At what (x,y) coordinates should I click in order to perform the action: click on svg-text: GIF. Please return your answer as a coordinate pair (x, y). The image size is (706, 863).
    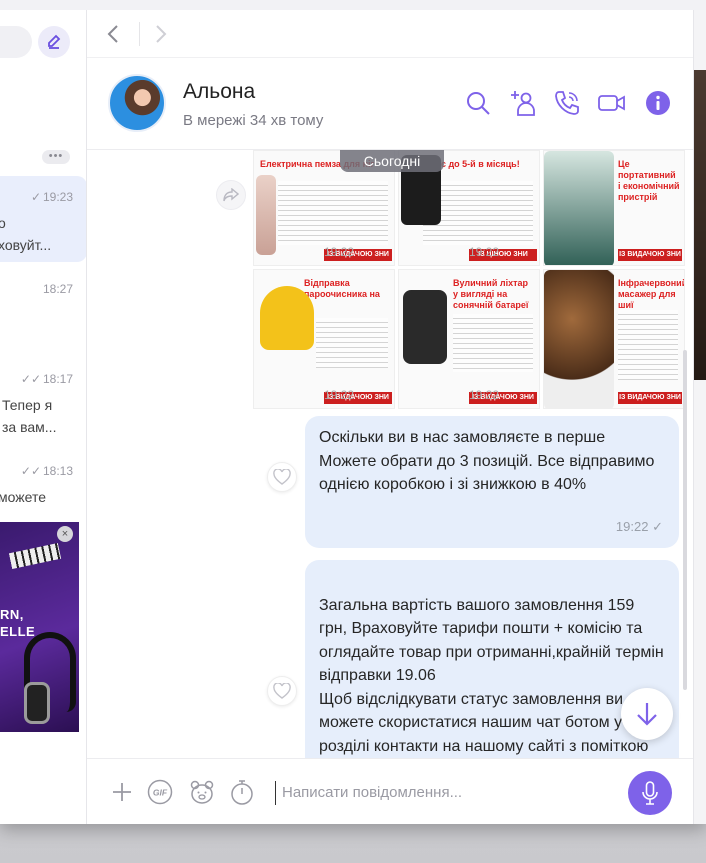
    Looking at the image, I should click on (160, 793).